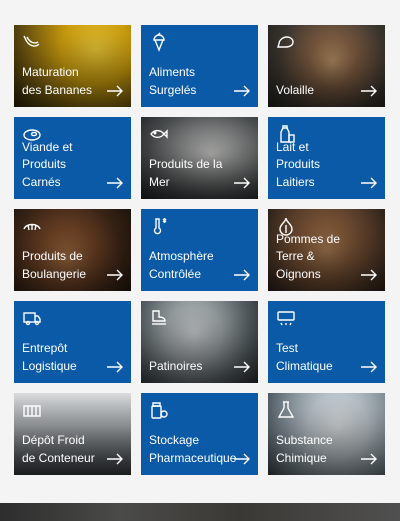 The height and width of the screenshot is (521, 400). Describe the element at coordinates (304, 357) in the screenshot. I see `tile-label: Test Climatique` at that location.